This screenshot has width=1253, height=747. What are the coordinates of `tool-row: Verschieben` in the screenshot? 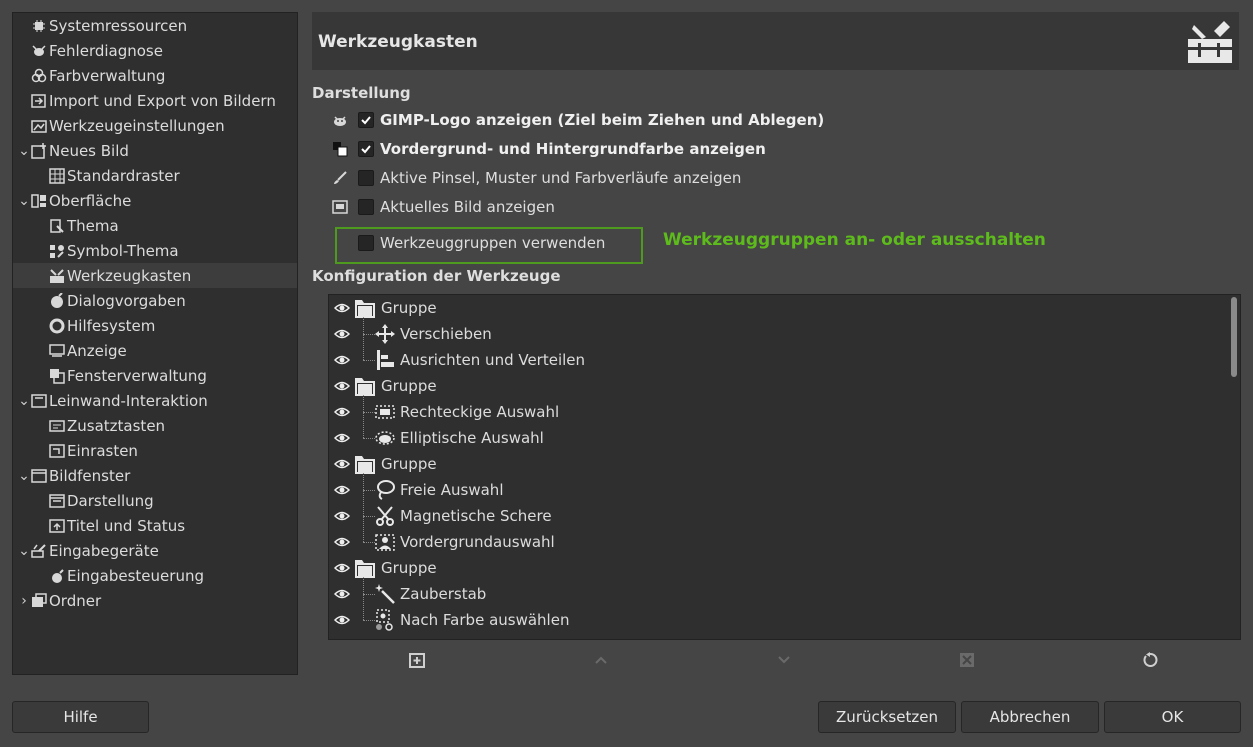 It's located at (779, 334).